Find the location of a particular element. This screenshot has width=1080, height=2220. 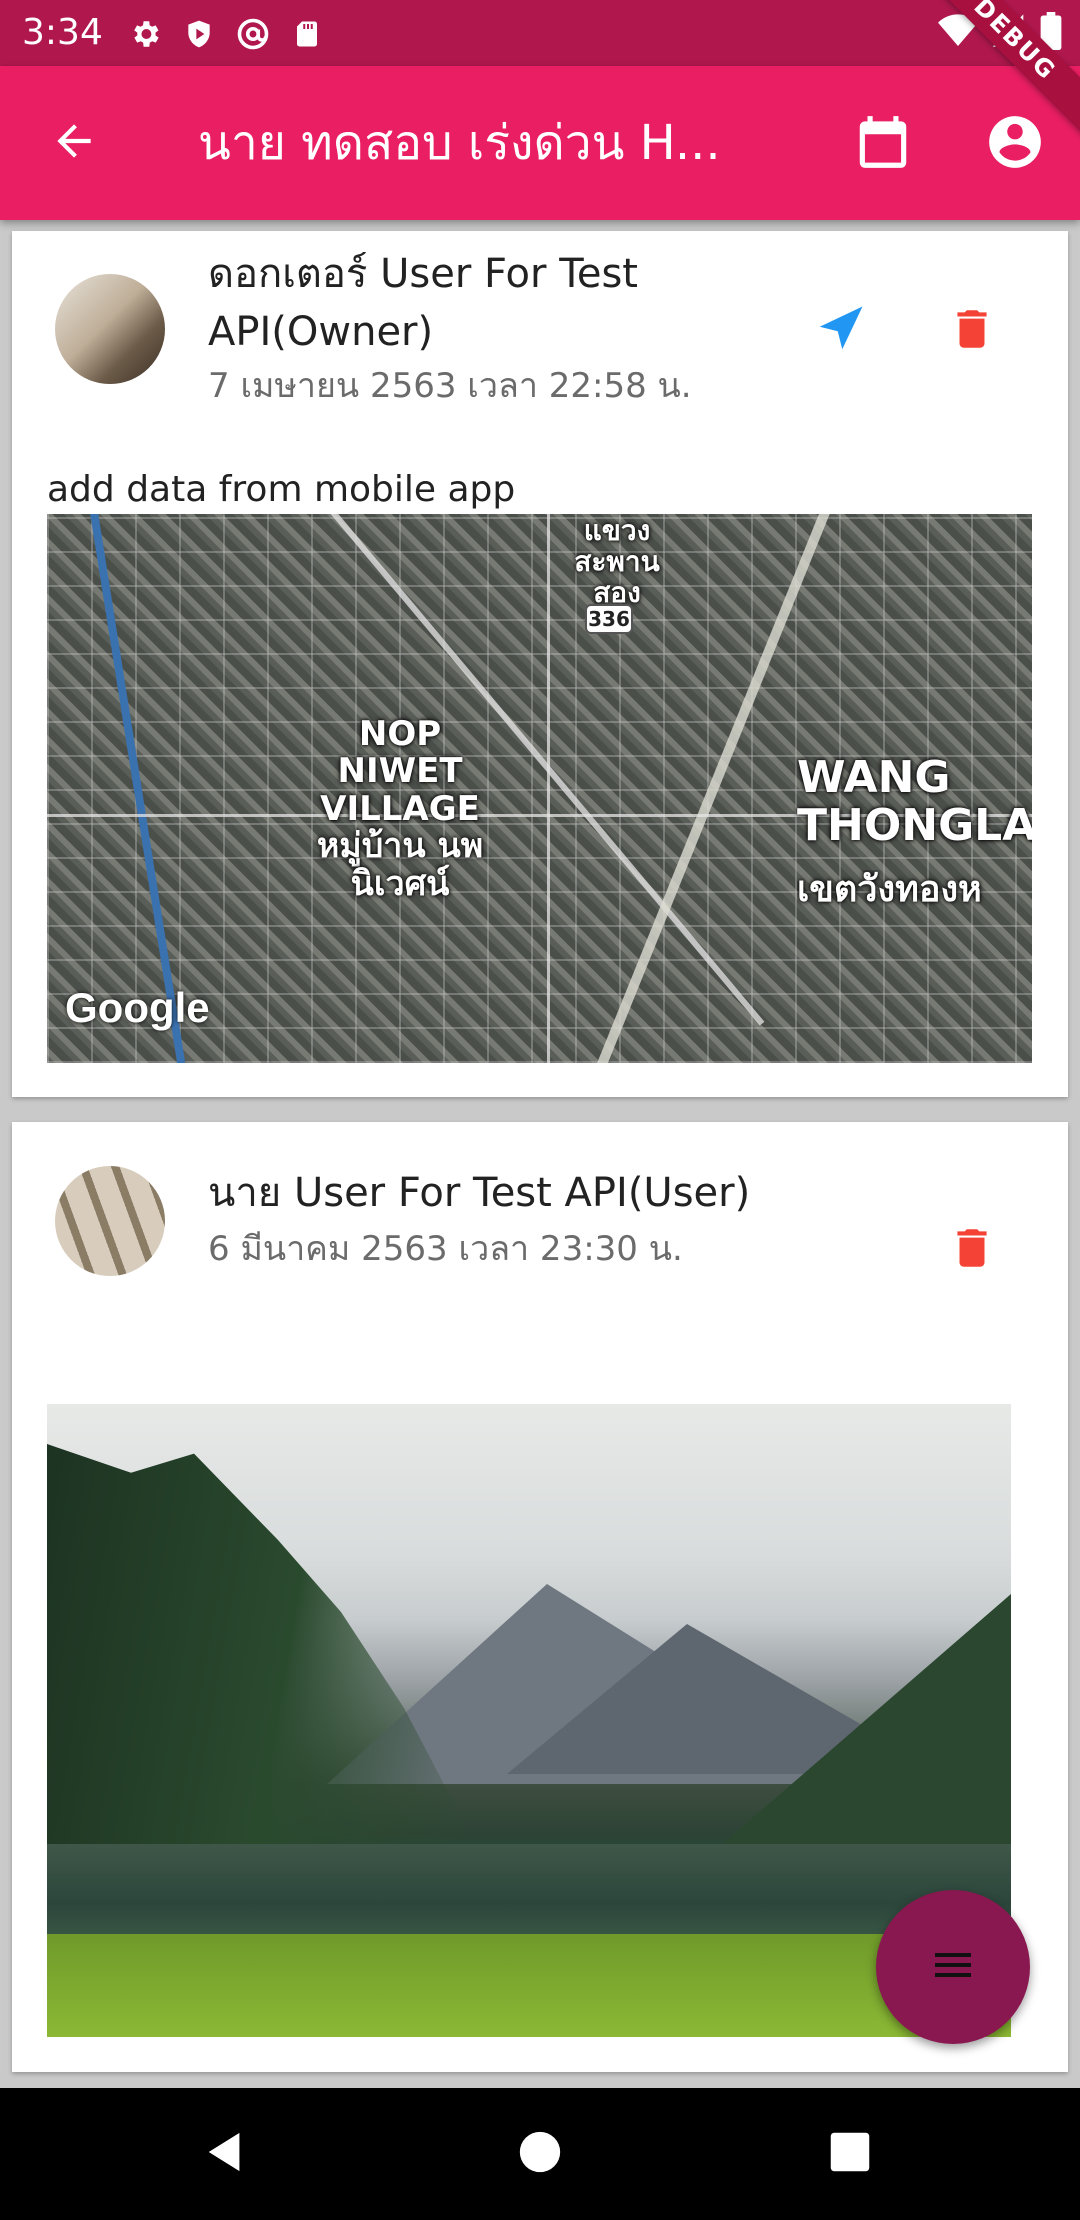

menu-fab is located at coordinates (953, 1967).